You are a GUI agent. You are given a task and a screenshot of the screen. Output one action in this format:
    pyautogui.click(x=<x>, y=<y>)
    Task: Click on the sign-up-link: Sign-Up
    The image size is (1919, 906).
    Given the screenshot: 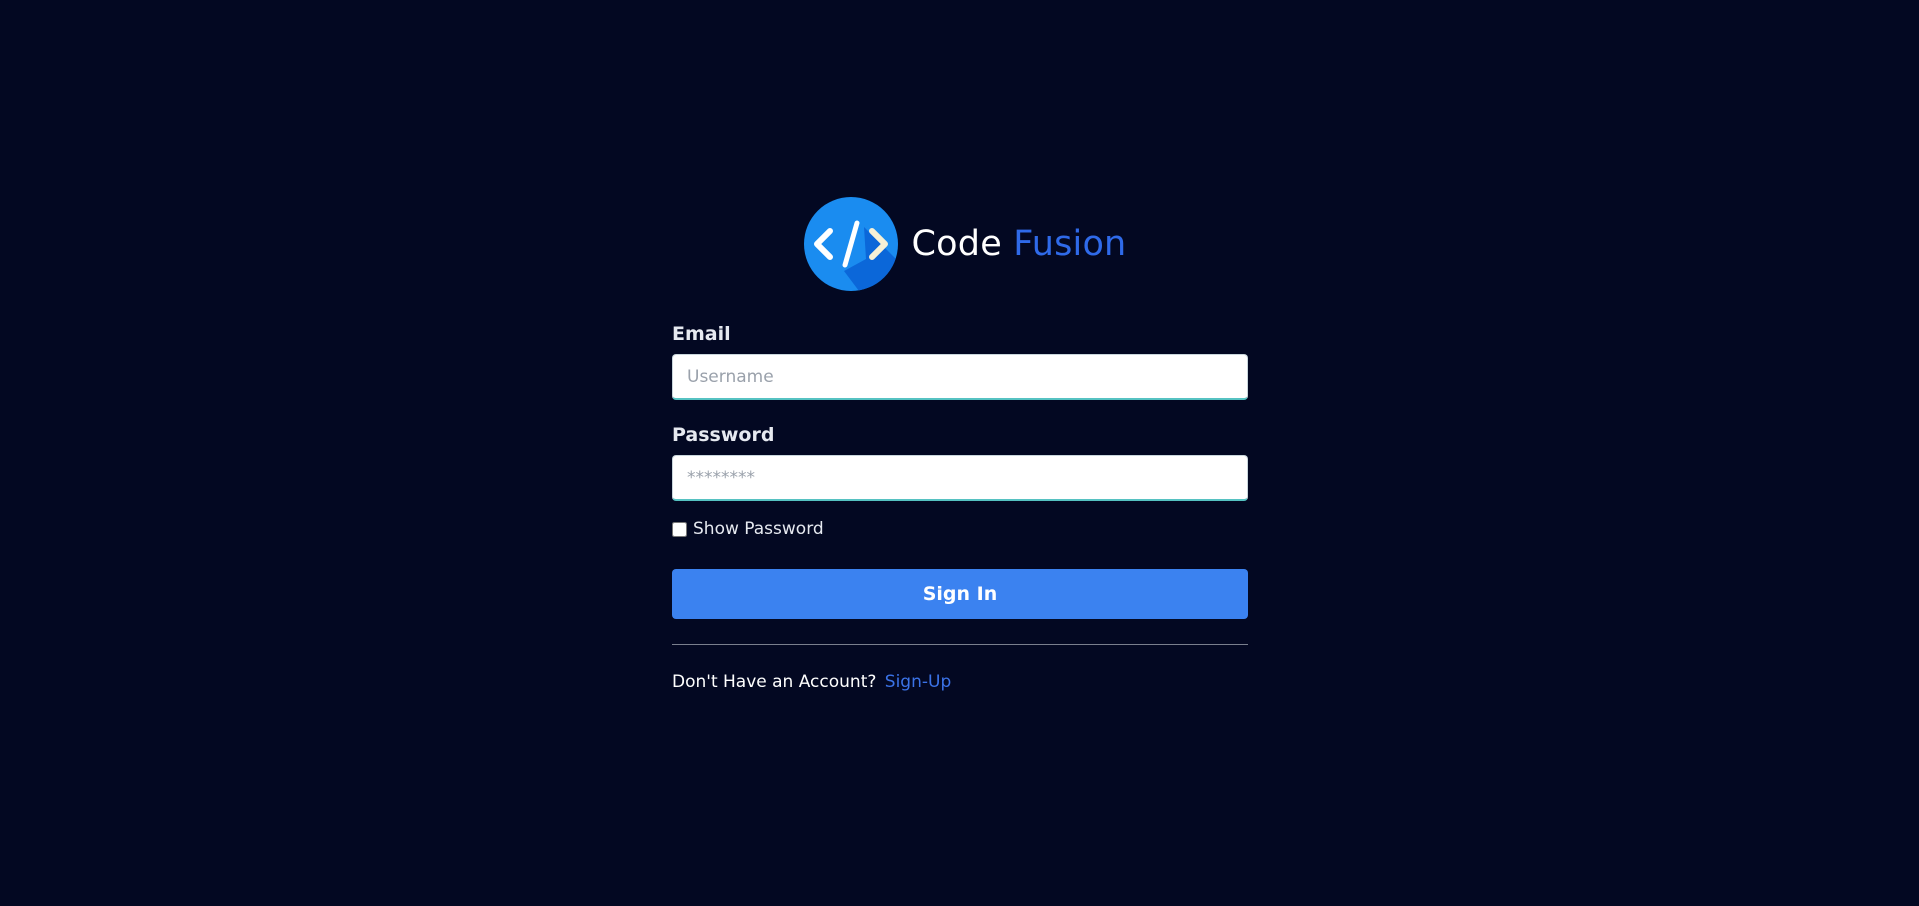 What is the action you would take?
    pyautogui.click(x=918, y=682)
    